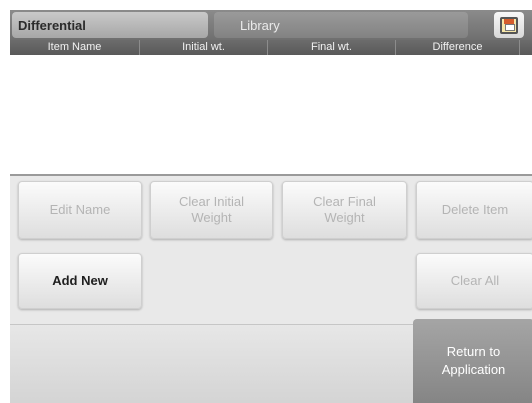  I want to click on column-final-wt: Final wt., so click(332, 47).